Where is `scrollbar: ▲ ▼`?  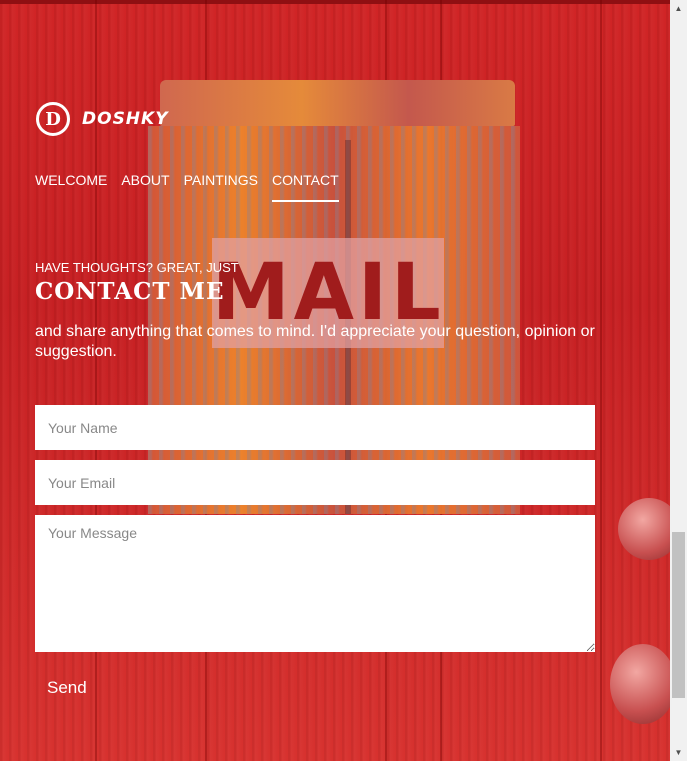
scrollbar: ▲ ▼ is located at coordinates (678, 380).